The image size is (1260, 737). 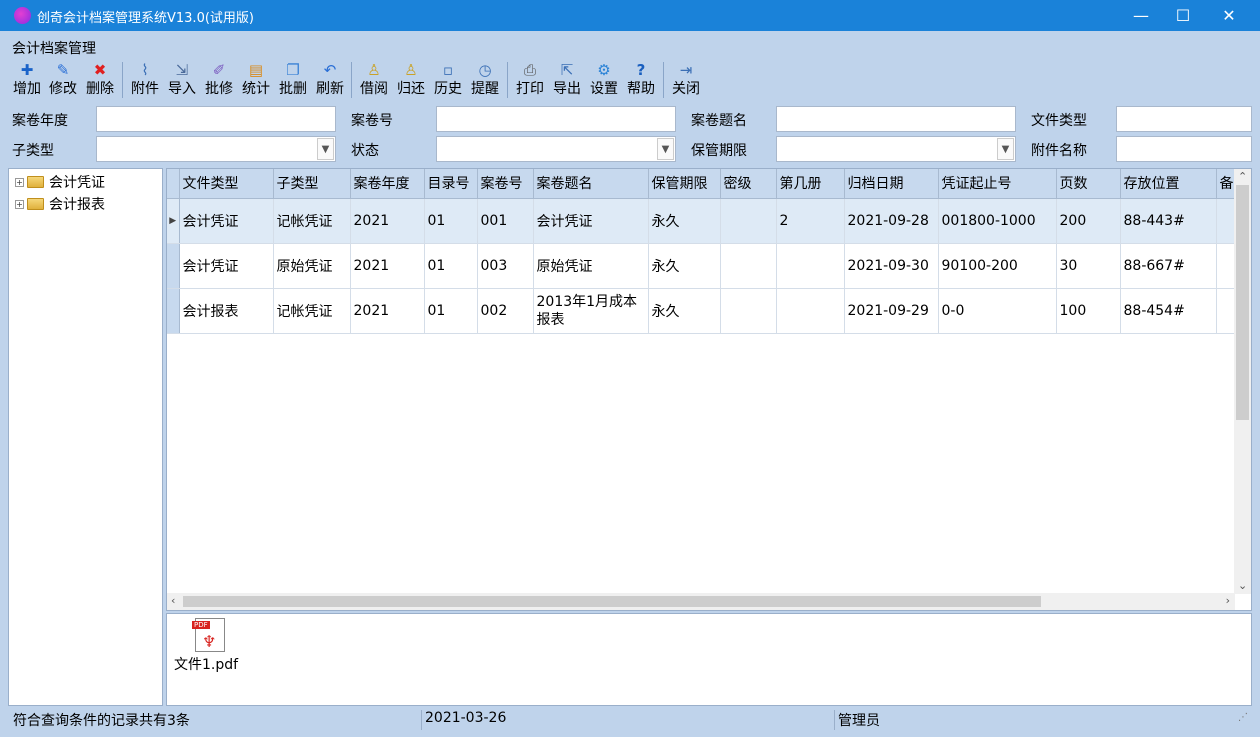 What do you see at coordinates (293, 80) in the screenshot?
I see `batch-delete-button: ❐ 批删` at bounding box center [293, 80].